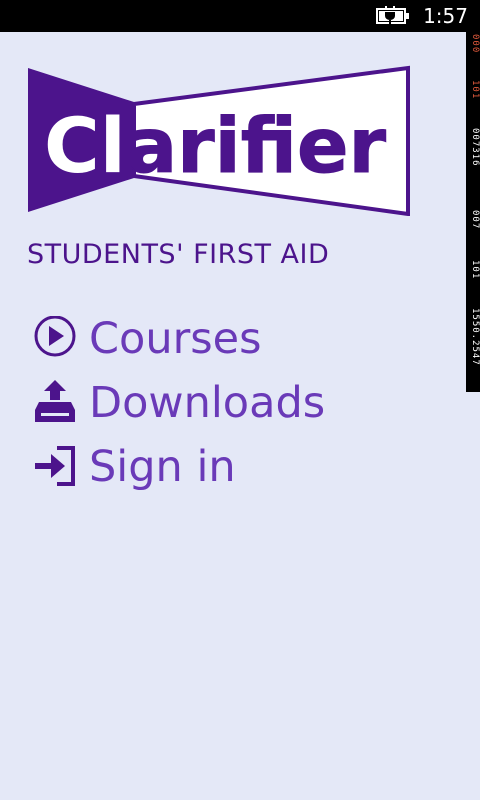 Image resolution: width=480 pixels, height=800 pixels. Describe the element at coordinates (392, 15) in the screenshot. I see `battery-charging-icon` at that location.